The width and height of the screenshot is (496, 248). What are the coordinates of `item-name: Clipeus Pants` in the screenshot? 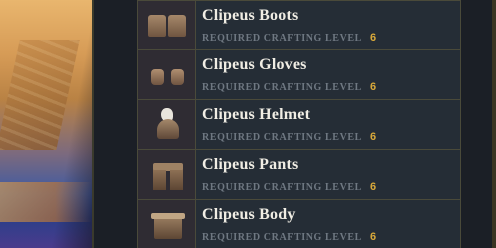 It's located at (250, 164).